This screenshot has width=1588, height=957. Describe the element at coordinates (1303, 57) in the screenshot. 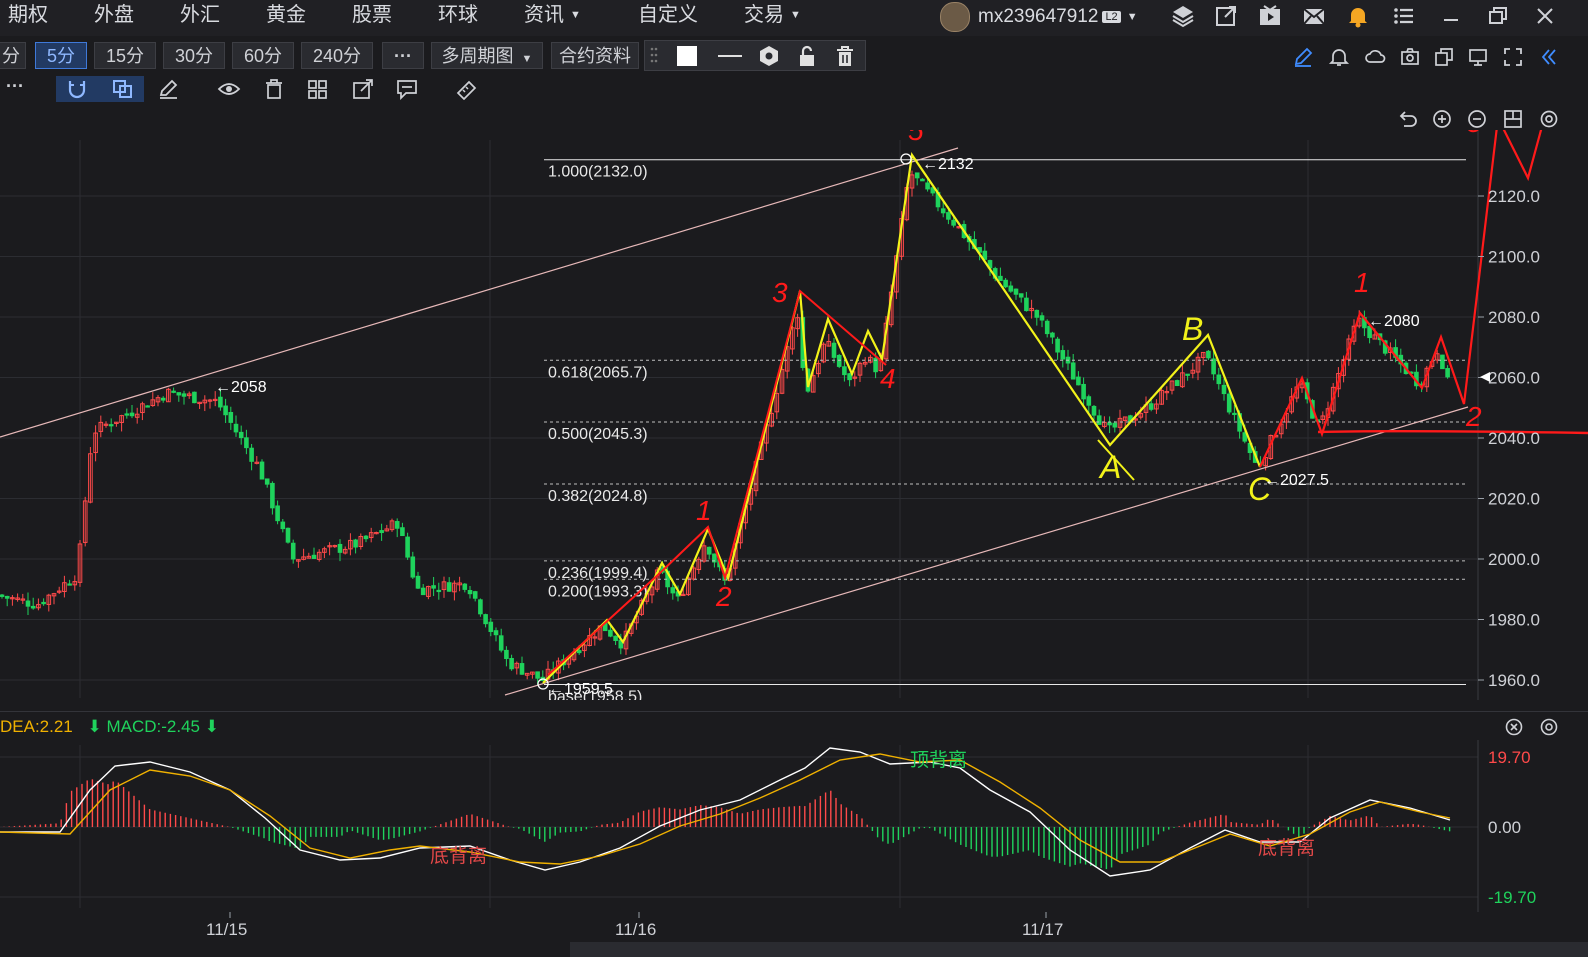

I see `pencil-icon` at that location.